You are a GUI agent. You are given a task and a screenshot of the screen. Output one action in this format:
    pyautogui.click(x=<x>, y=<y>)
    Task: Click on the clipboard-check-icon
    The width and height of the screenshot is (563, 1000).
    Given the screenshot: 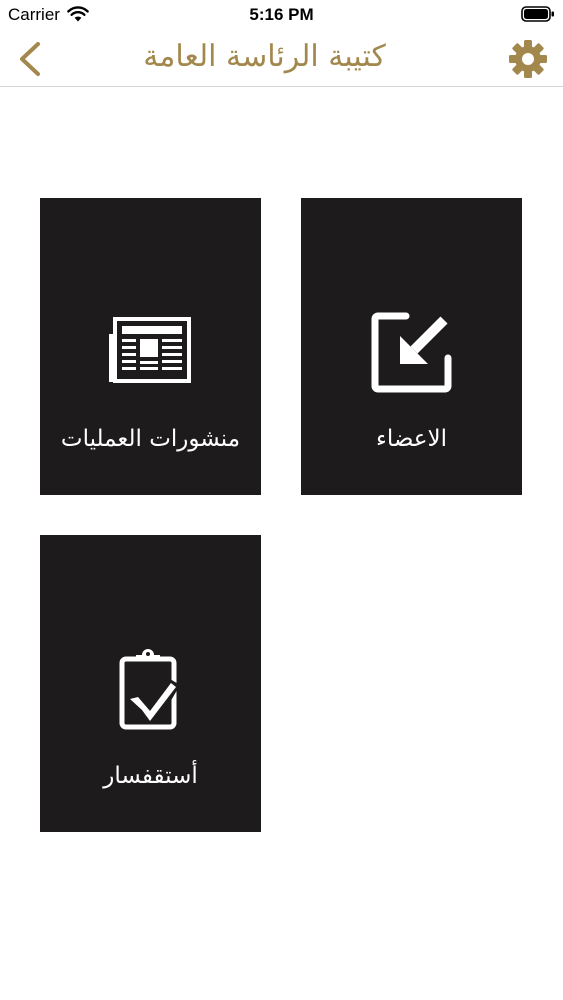 What is the action you would take?
    pyautogui.click(x=149, y=689)
    